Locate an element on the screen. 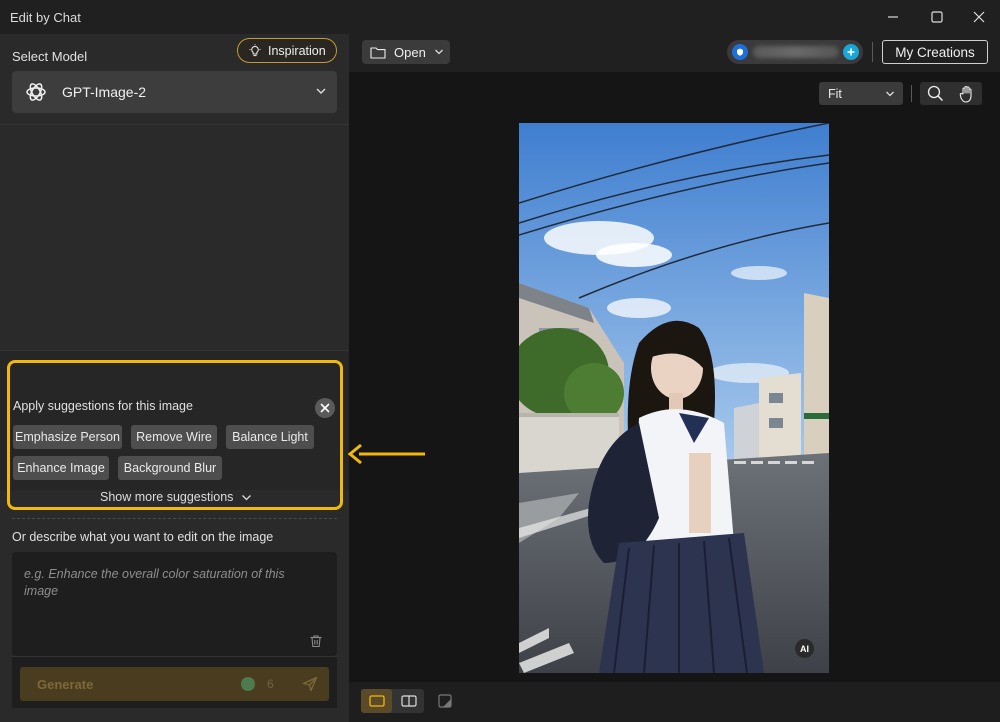 This screenshot has height=722, width=1000. show-more-label: Show more suggestions is located at coordinates (167, 497).